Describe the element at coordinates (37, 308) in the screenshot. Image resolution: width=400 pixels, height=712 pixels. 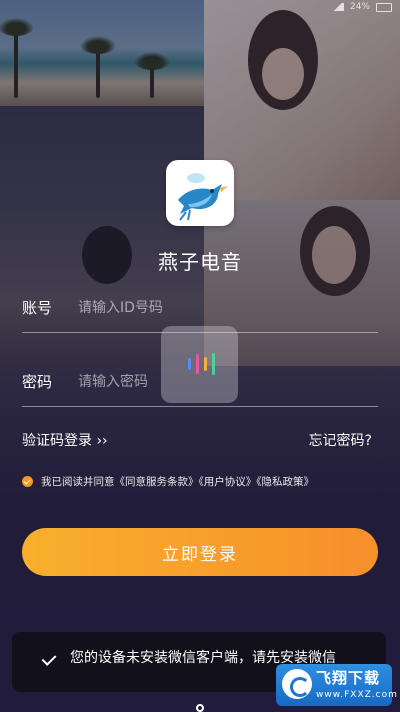
I see `account-label: 账号` at that location.